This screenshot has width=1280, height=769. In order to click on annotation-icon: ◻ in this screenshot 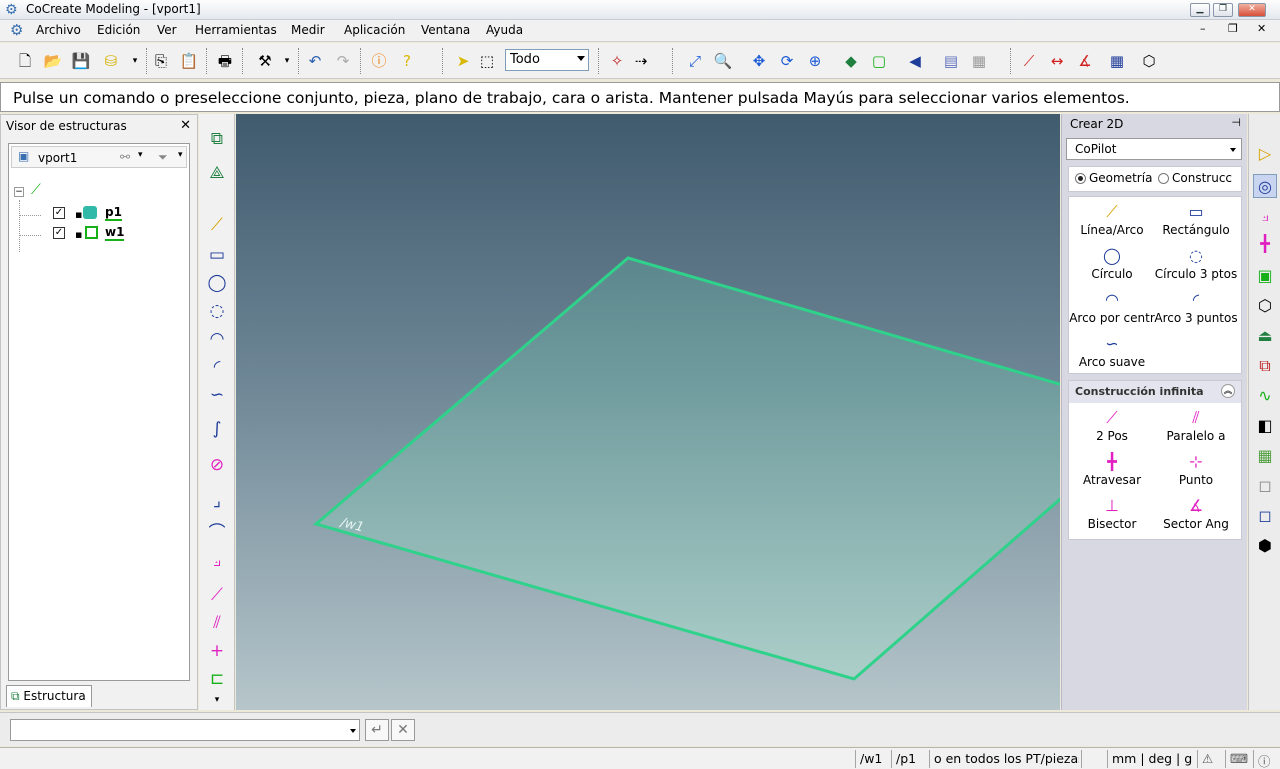, I will do `click(1265, 486)`.